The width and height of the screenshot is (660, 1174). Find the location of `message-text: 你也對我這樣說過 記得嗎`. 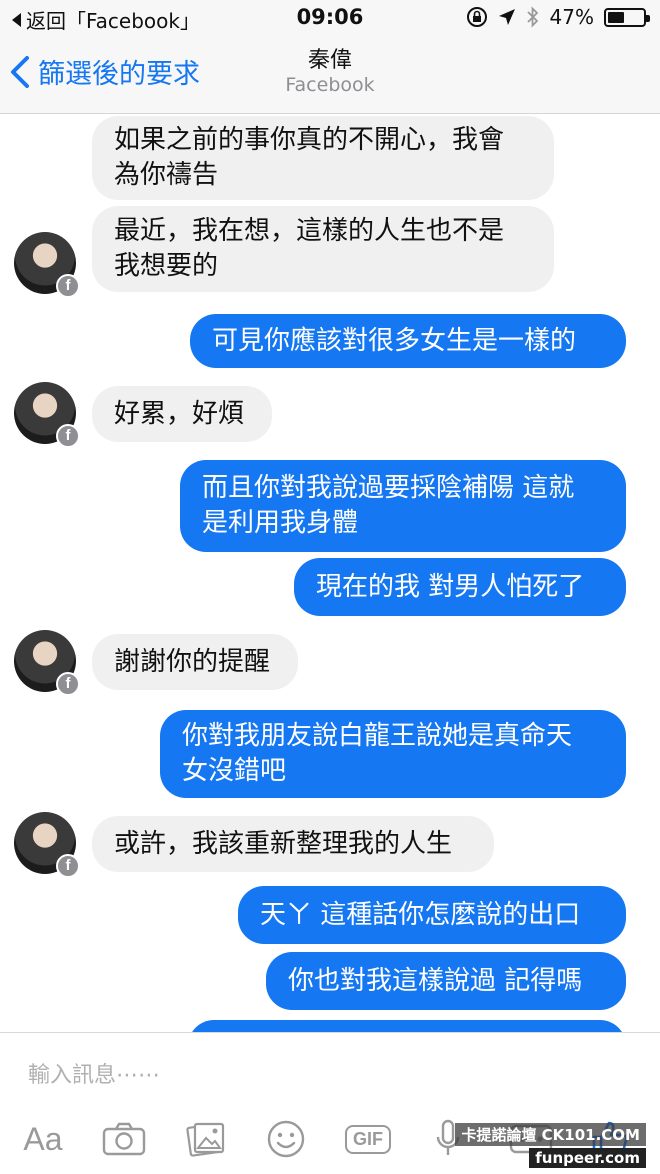

message-text: 你也對我這樣說過 記得嗎 is located at coordinates (435, 980).